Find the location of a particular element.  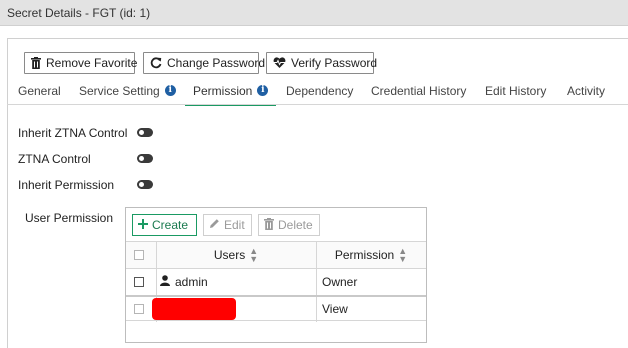

pencil-icon is located at coordinates (214, 225).